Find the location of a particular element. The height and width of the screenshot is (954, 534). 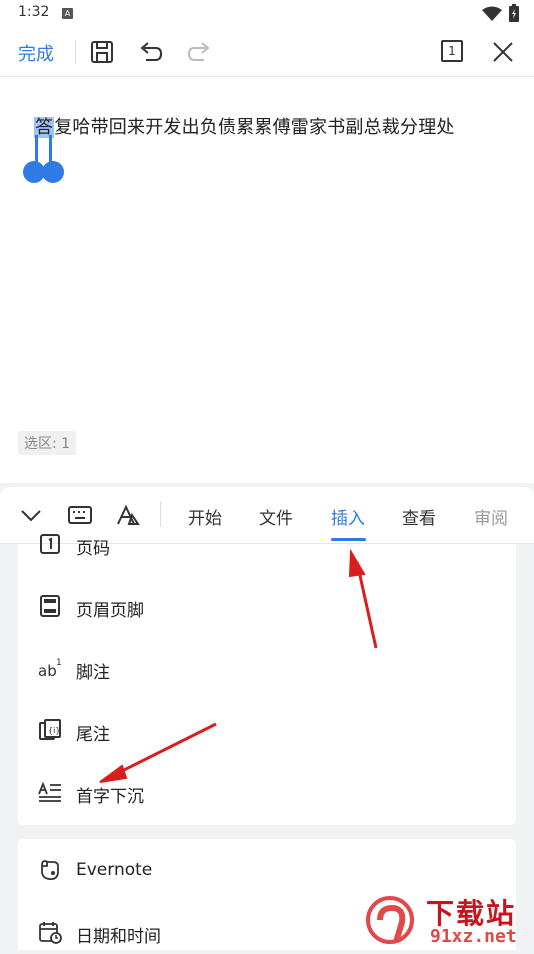

wifi-icon is located at coordinates (492, 13).